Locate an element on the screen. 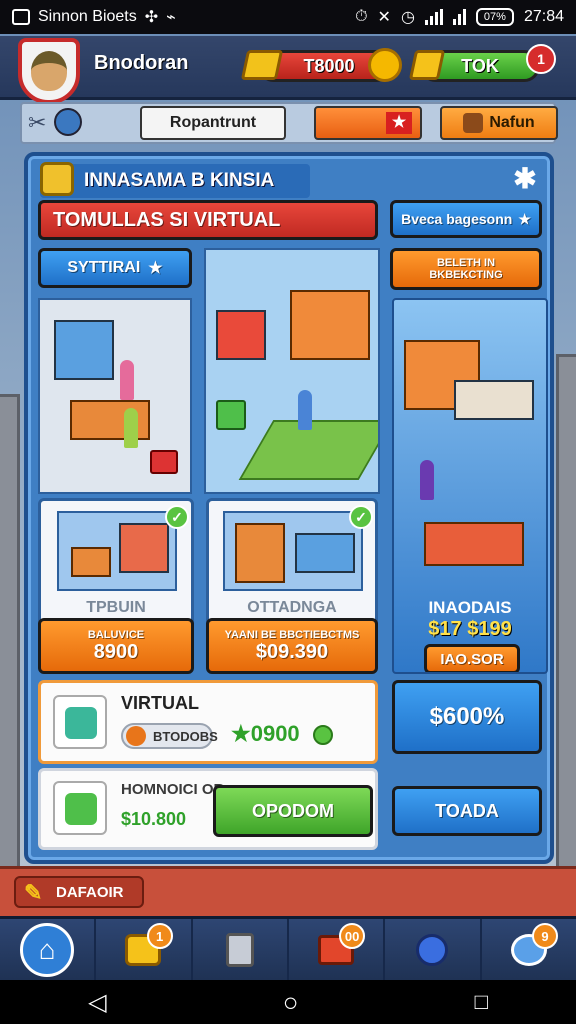 The height and width of the screenshot is (1024, 576). wifi-icon is located at coordinates (459, 17).